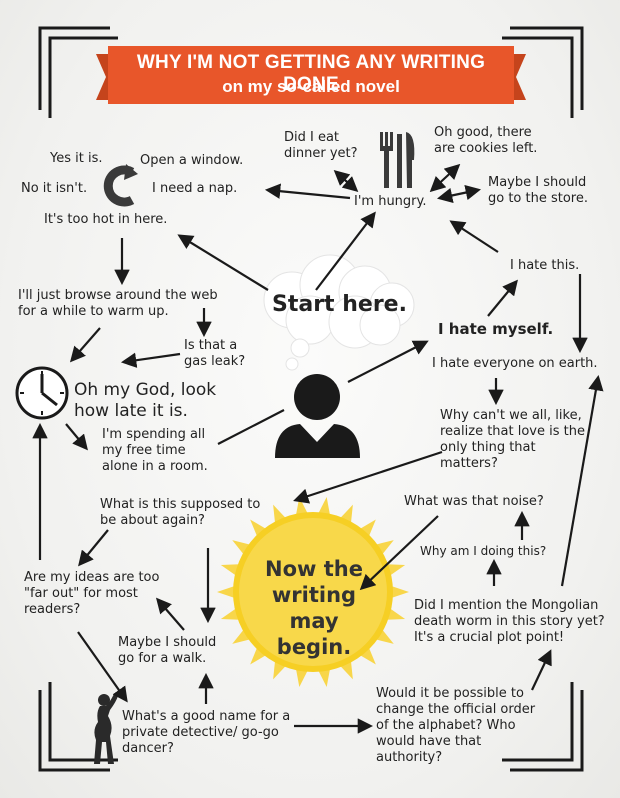  What do you see at coordinates (390, 201) in the screenshot?
I see `node-im-hungry: I'm hungry.` at bounding box center [390, 201].